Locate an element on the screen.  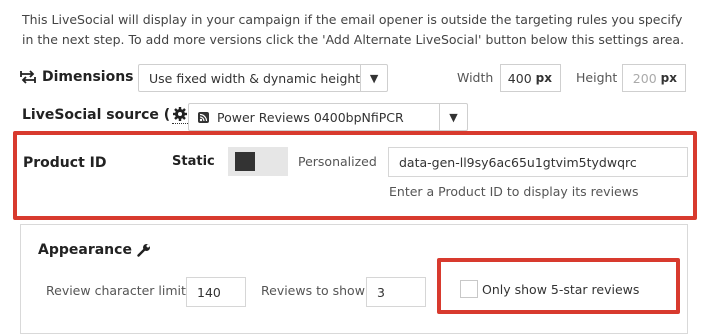
product-id-input: data-gen-ll9sy6ac65u1gtvim5tydwqrc is located at coordinates (538, 162).